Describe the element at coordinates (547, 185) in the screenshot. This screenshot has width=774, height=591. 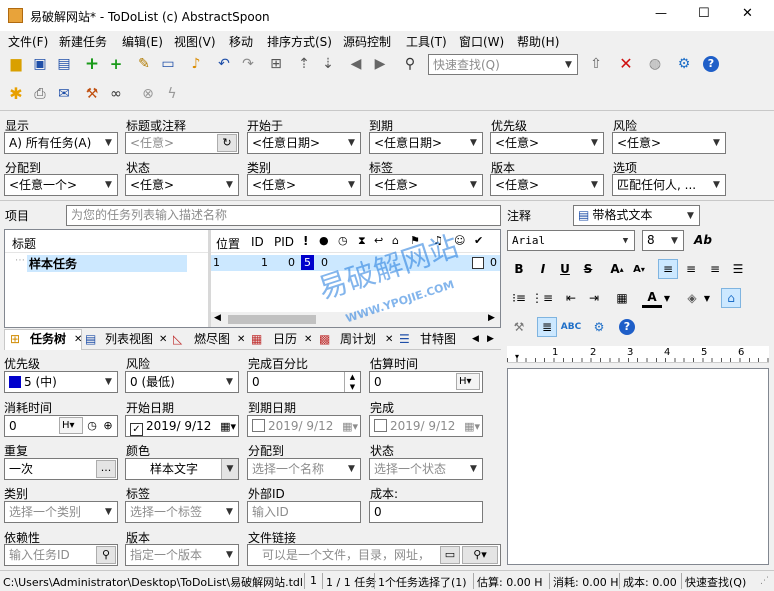
I see `filter-version-combo: <任意> ▼` at that location.